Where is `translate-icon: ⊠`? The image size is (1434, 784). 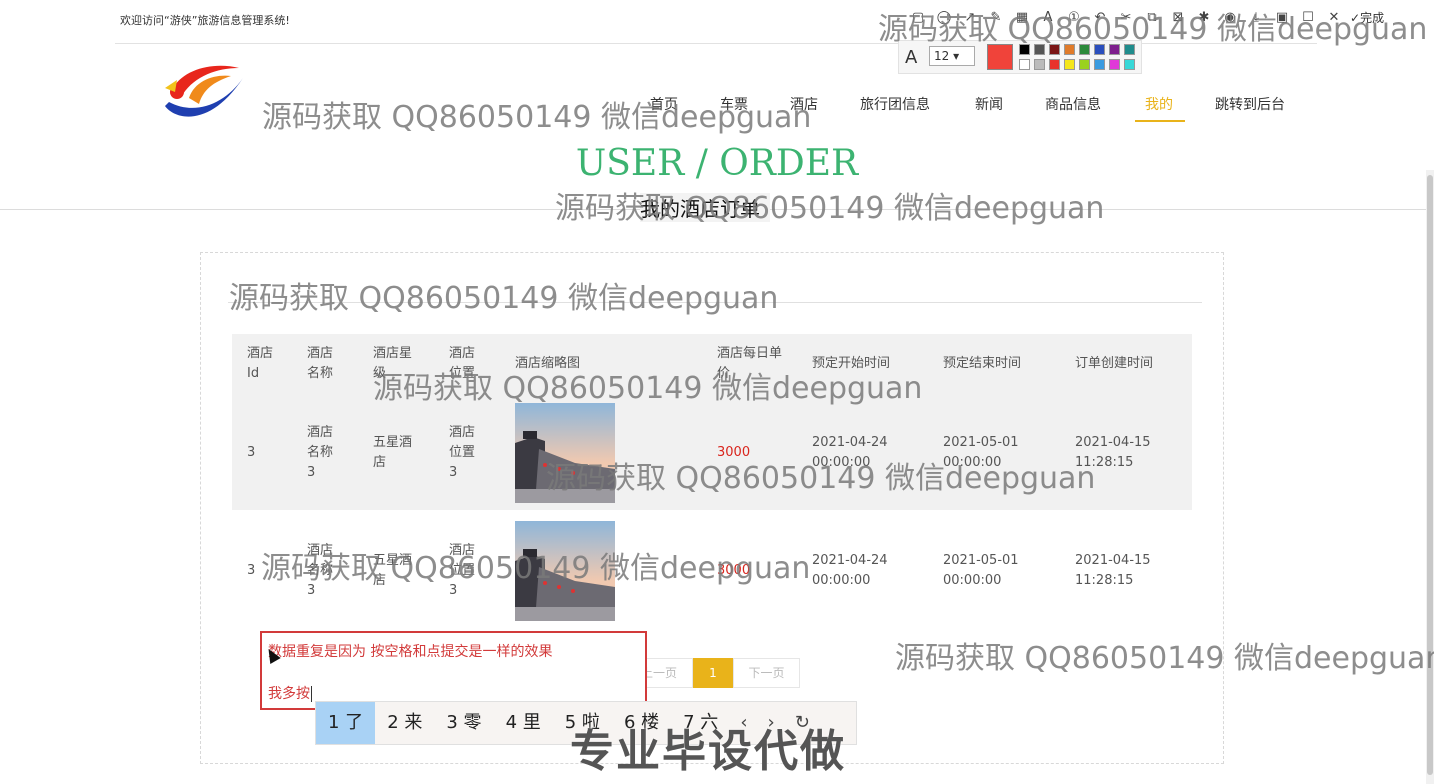
translate-icon: ⊠ is located at coordinates (1178, 18).